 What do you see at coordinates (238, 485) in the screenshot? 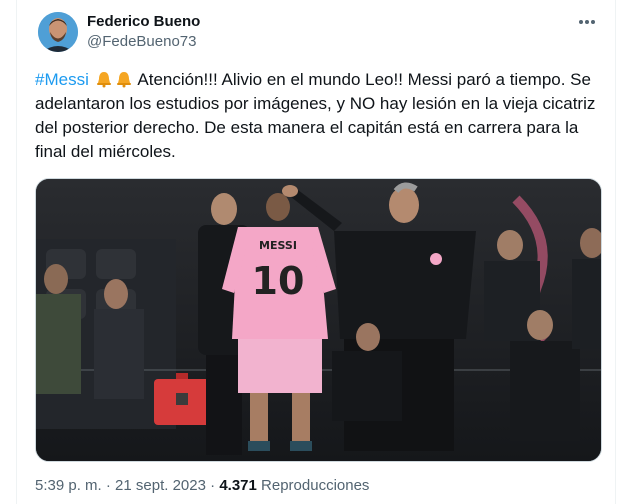
I see `view-count: 4.371` at bounding box center [238, 485].